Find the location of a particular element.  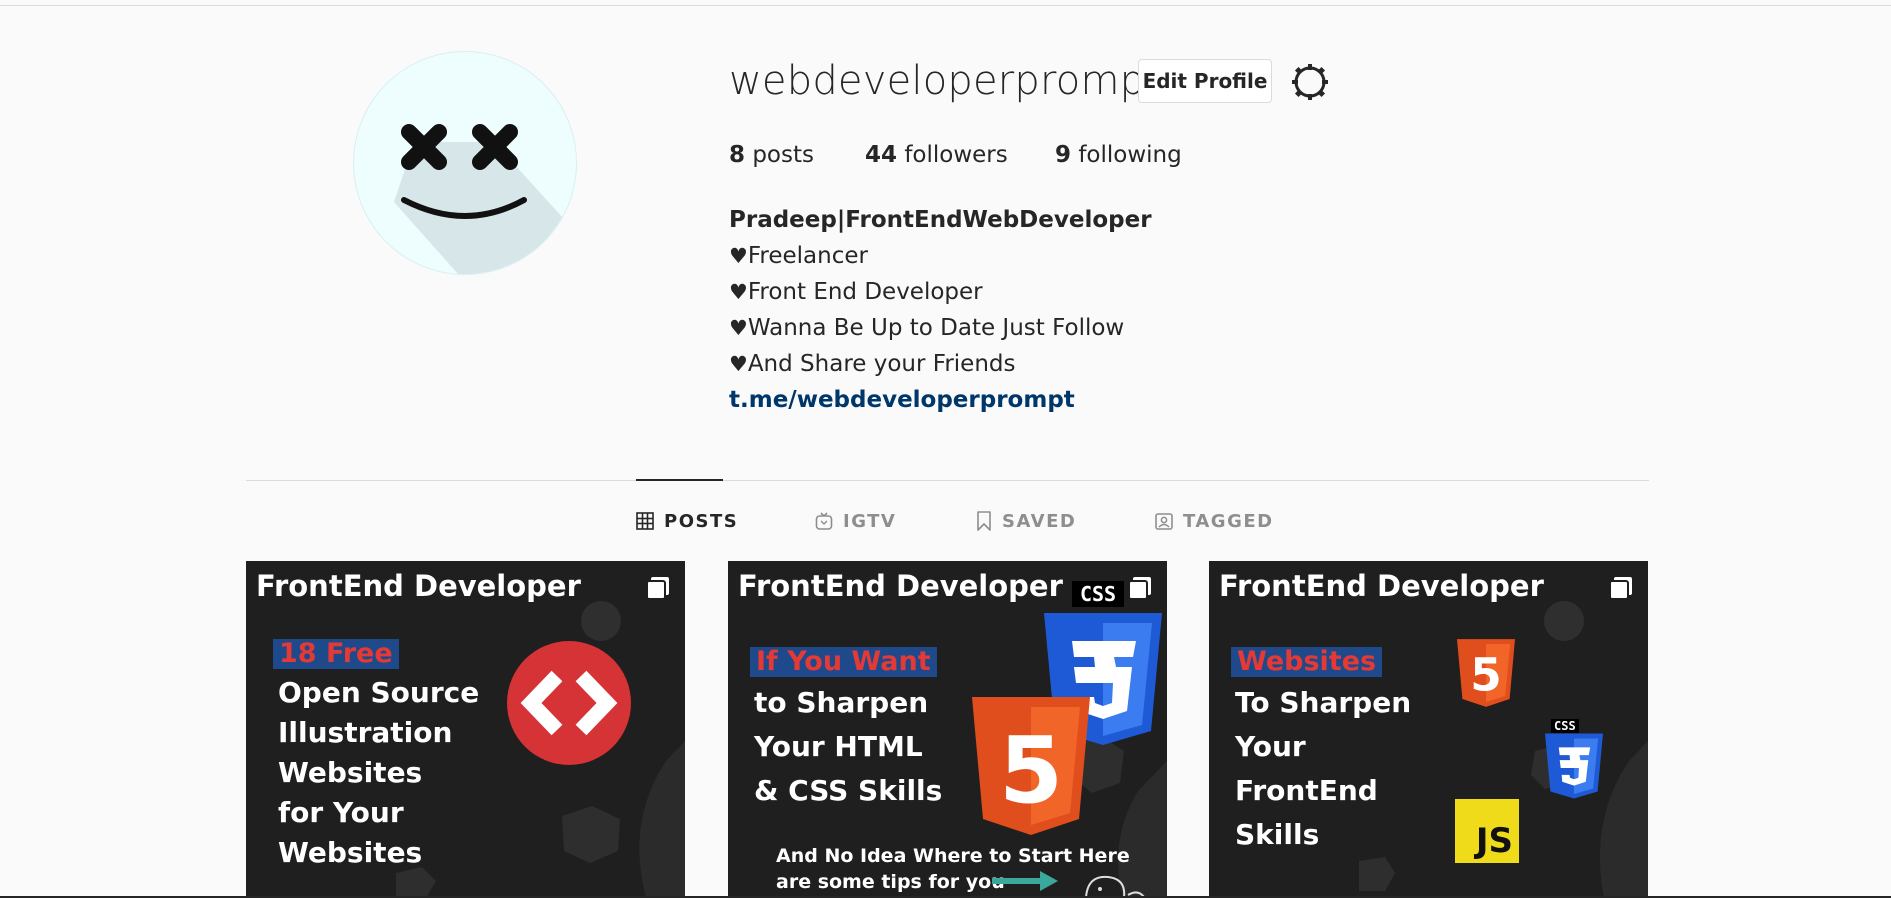

tab-igtv: IGTV is located at coordinates (855, 521).